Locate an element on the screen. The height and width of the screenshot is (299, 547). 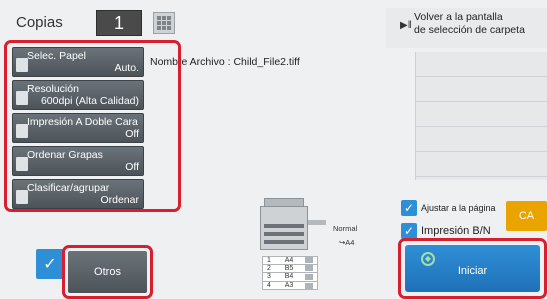
fit-page-label: Ajustar a la página is located at coordinates (458, 208).